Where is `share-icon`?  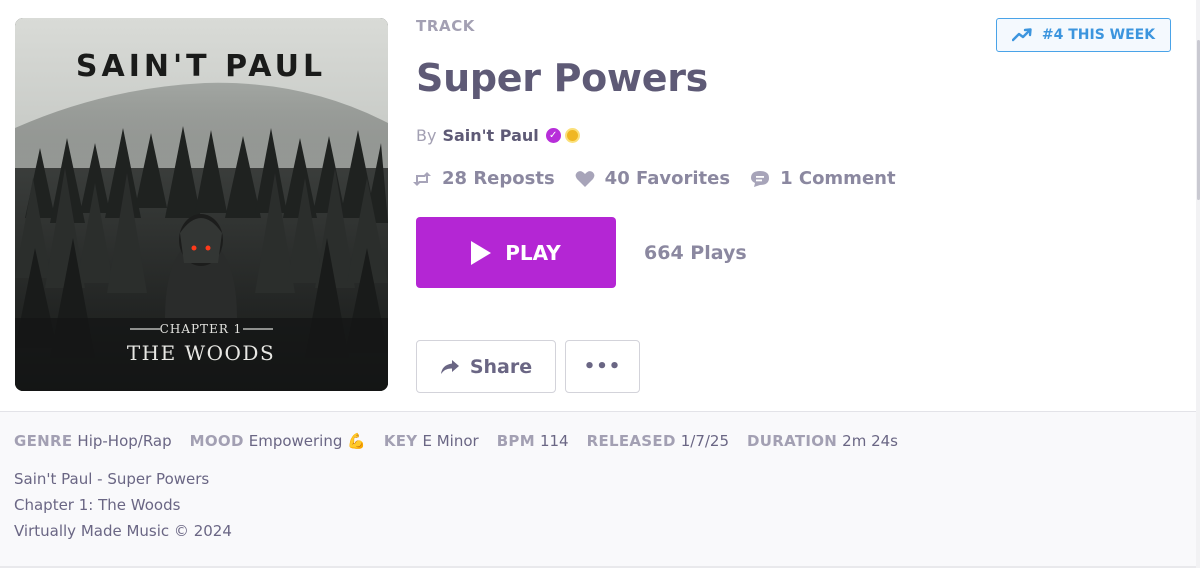
share-icon is located at coordinates (449, 366).